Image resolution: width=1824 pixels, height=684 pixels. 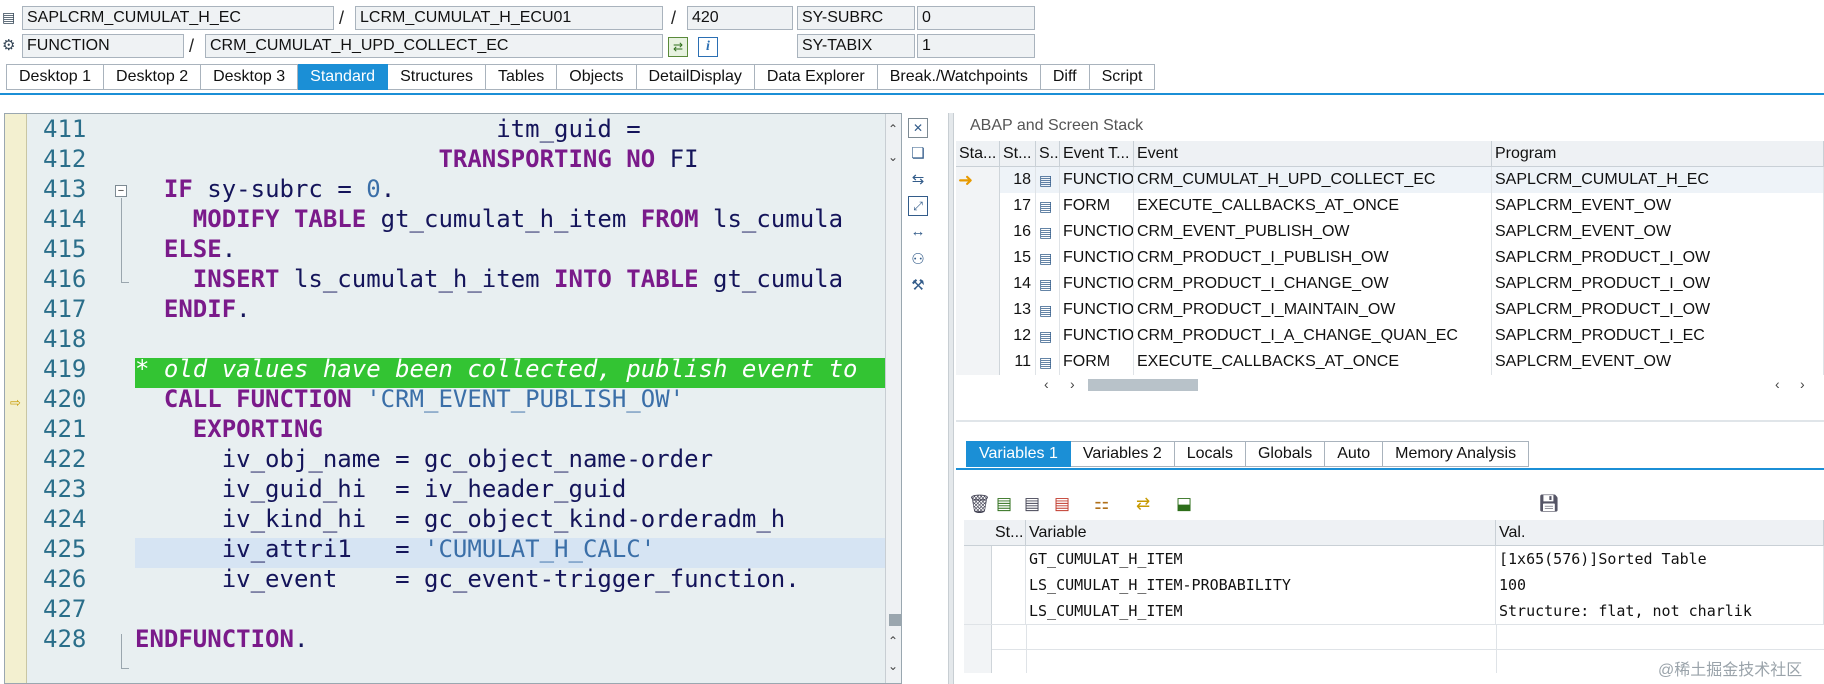 What do you see at coordinates (1432, 385) in the screenshot?
I see `stack-horizontal-scrollbar: ‹ › ‹ ›` at bounding box center [1432, 385].